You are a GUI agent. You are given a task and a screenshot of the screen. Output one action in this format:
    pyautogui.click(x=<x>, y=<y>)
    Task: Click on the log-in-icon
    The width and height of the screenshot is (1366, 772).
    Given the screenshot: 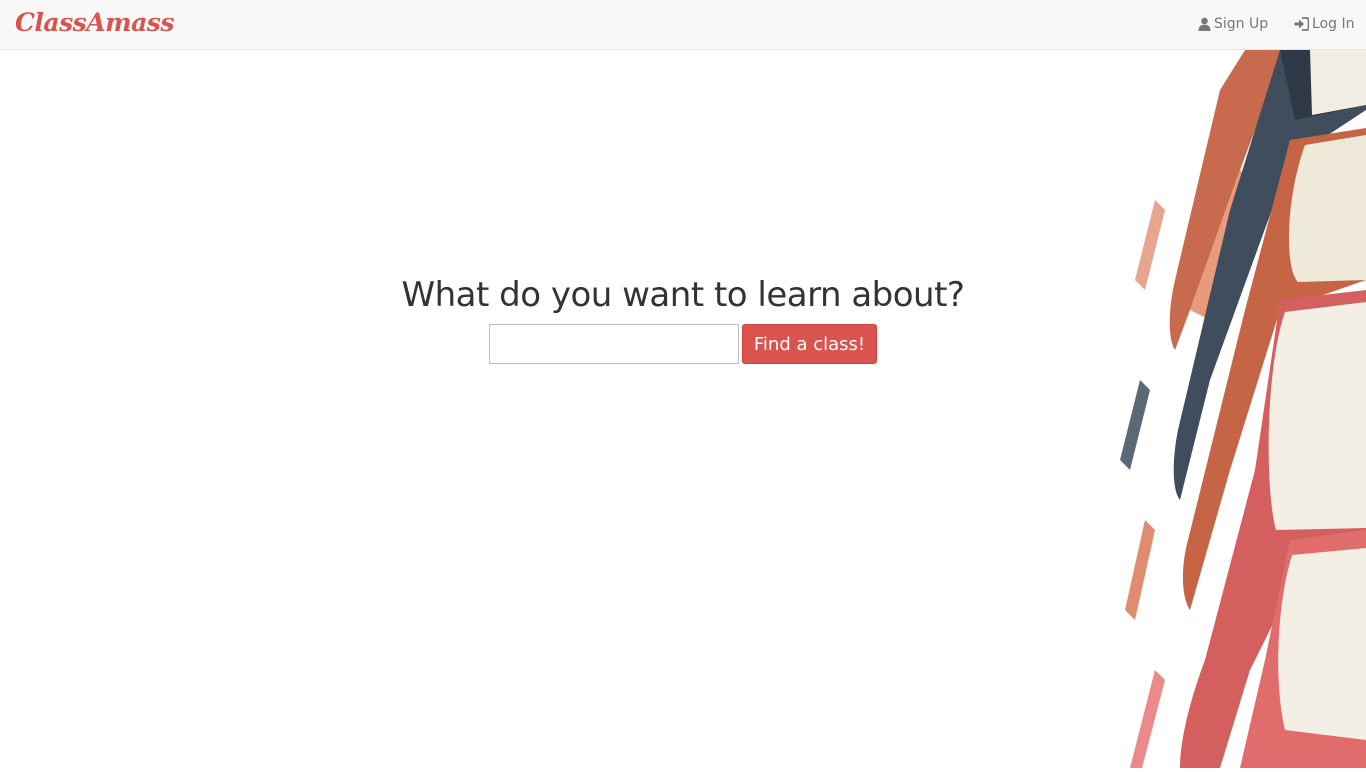 What is the action you would take?
    pyautogui.click(x=1301, y=24)
    